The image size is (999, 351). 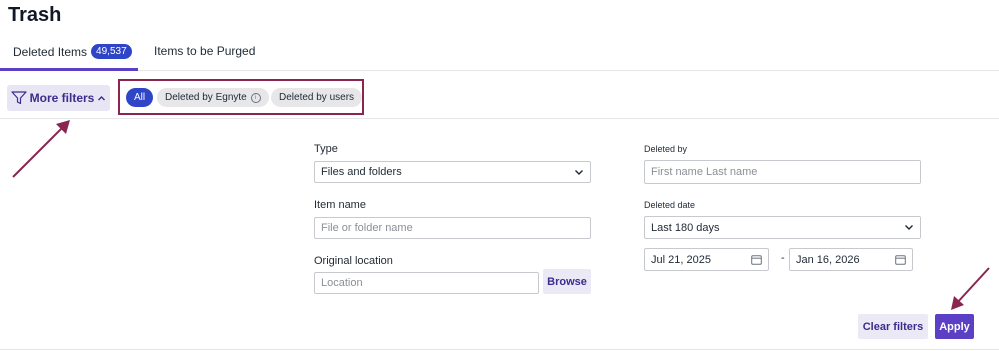 What do you see at coordinates (206, 97) in the screenshot?
I see `chip-deleted-by-egnyte-label: Deleted by Egnyte` at bounding box center [206, 97].